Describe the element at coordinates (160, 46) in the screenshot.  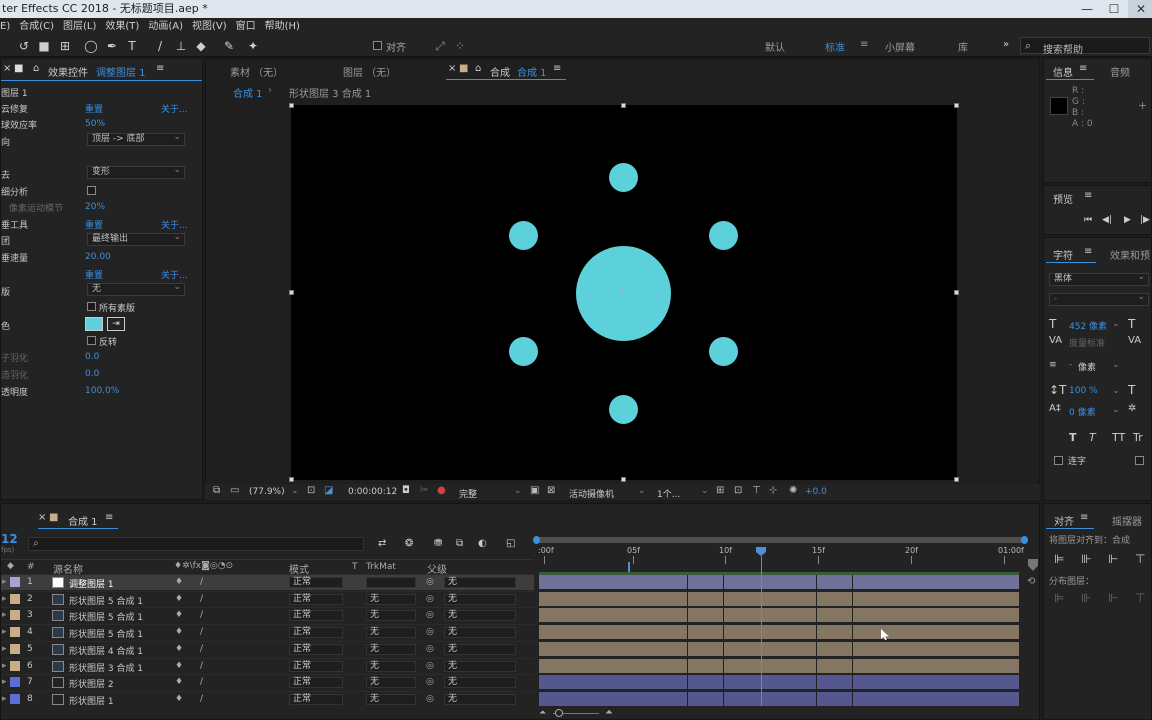
I see `brush-tool-icon: /` at that location.